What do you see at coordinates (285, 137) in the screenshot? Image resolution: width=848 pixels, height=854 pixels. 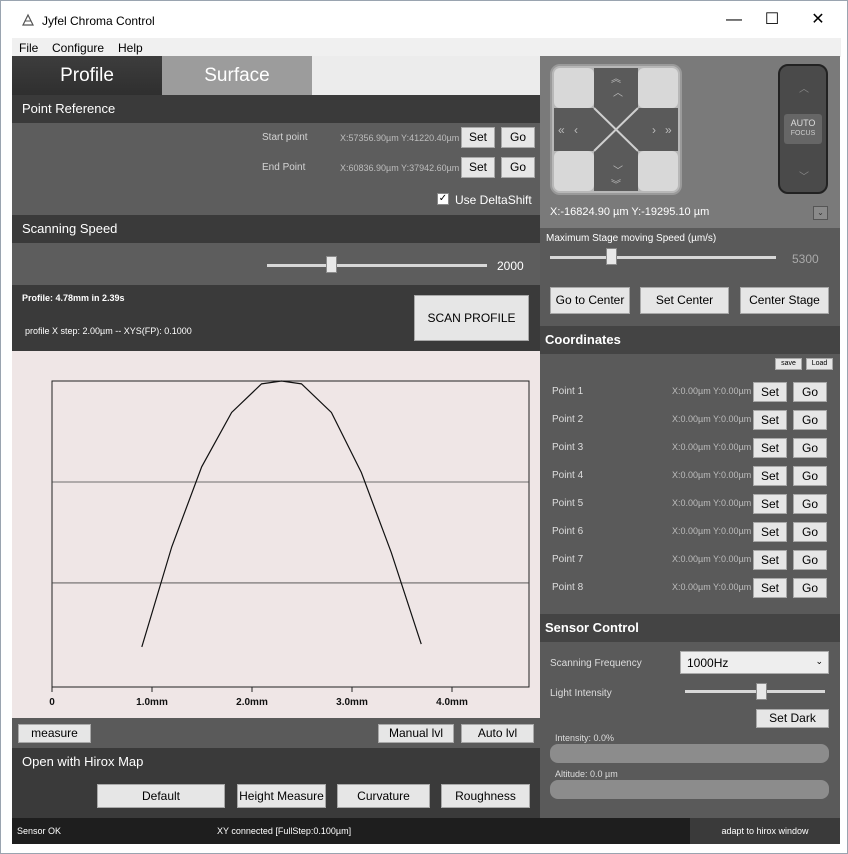 I see `start-point-label: Start point` at bounding box center [285, 137].